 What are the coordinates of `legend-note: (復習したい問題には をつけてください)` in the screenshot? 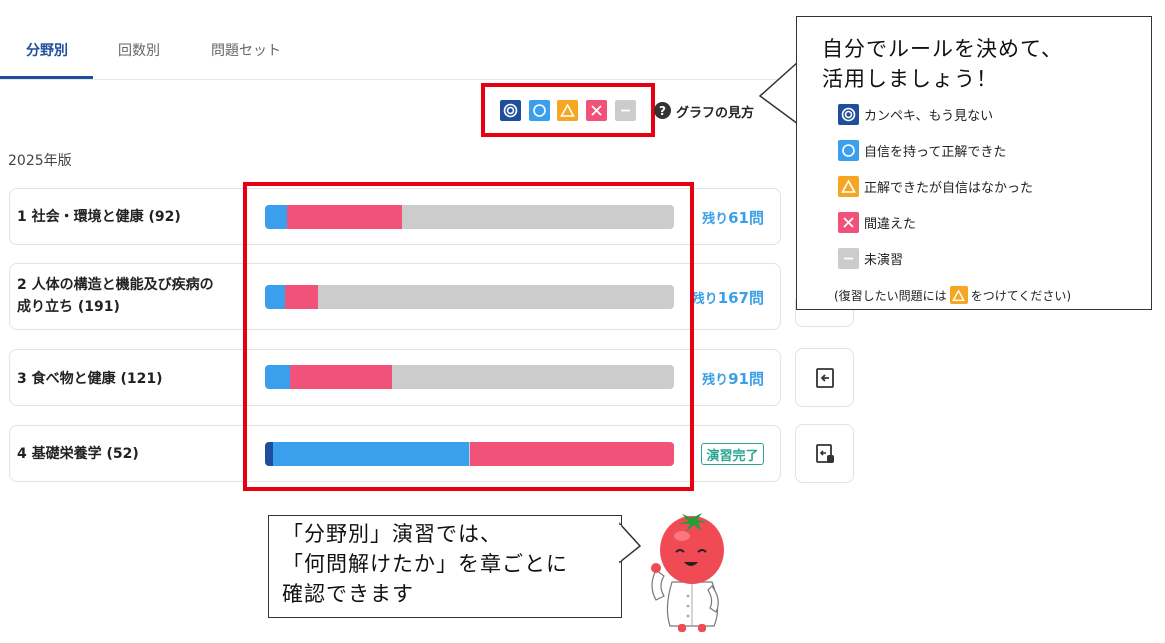 It's located at (952, 295).